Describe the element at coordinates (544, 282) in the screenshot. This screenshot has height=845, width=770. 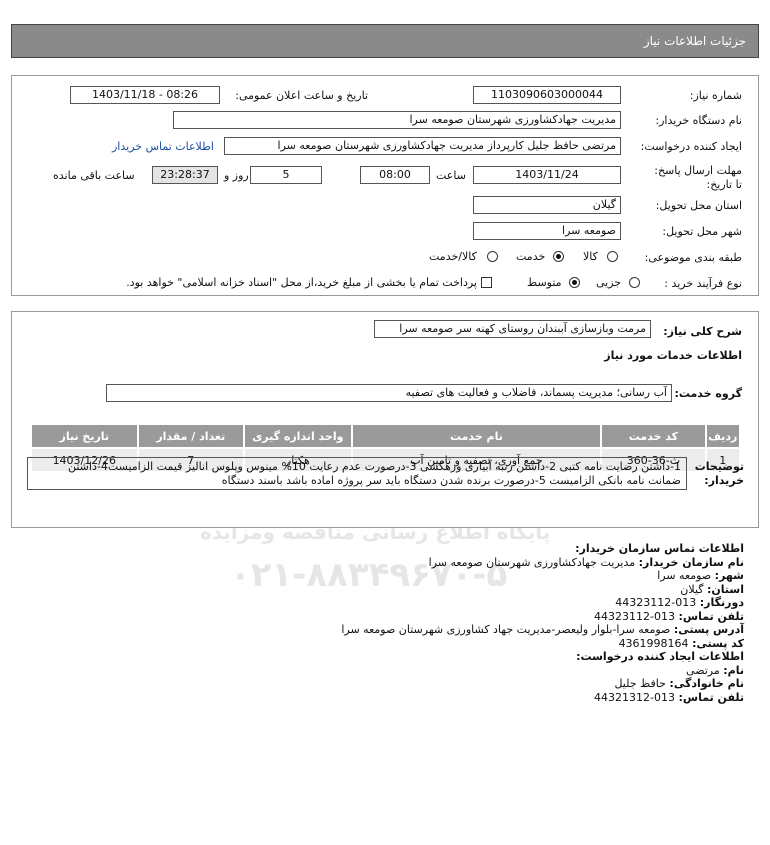
I see `process-option-medium: متوسط` at that location.